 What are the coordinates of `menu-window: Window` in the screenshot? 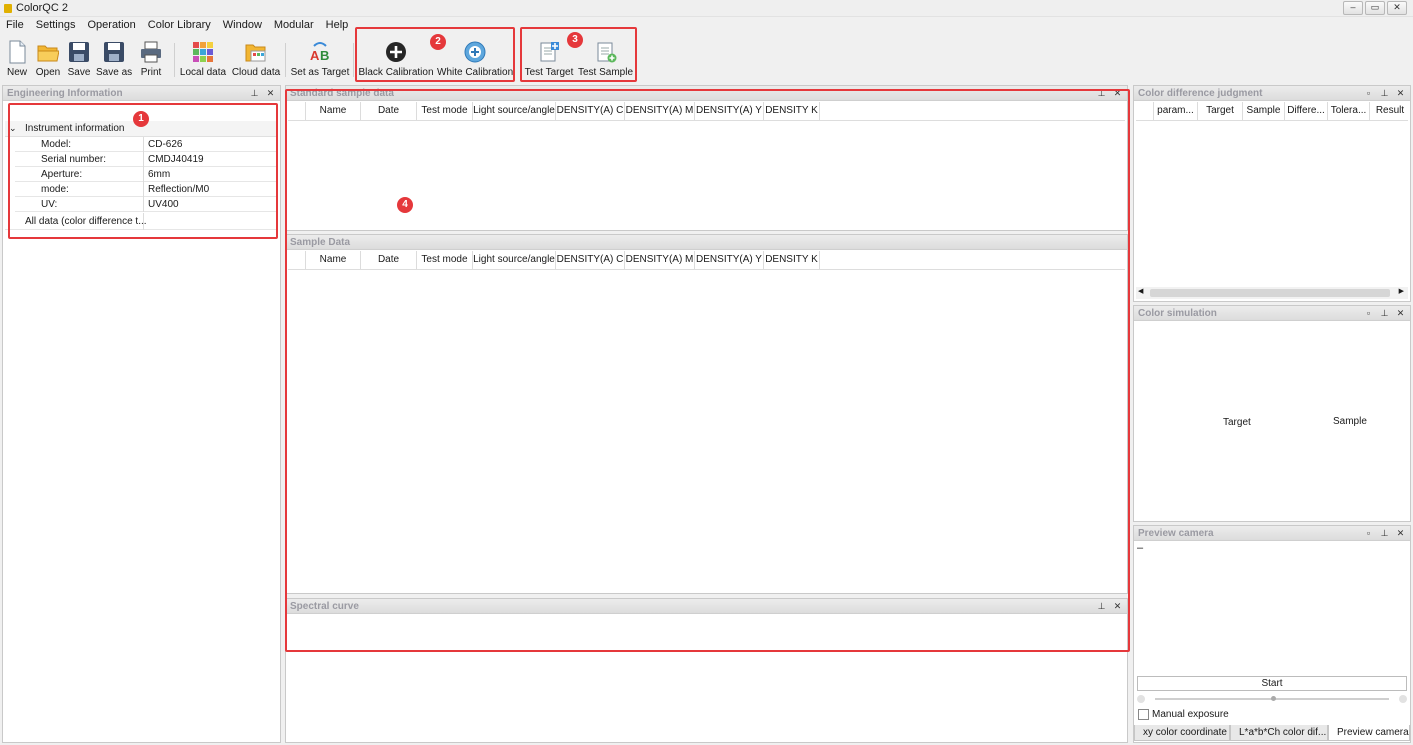 It's located at (242, 26).